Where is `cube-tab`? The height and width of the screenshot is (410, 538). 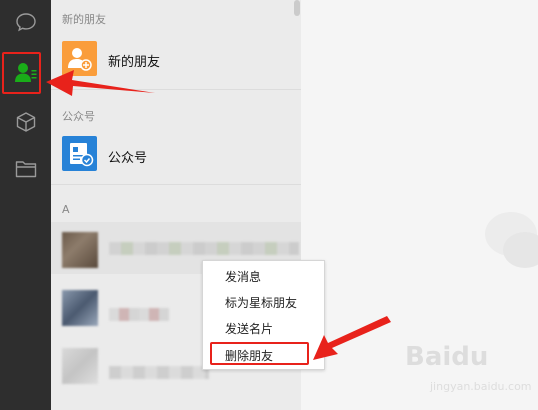 cube-tab is located at coordinates (25, 122).